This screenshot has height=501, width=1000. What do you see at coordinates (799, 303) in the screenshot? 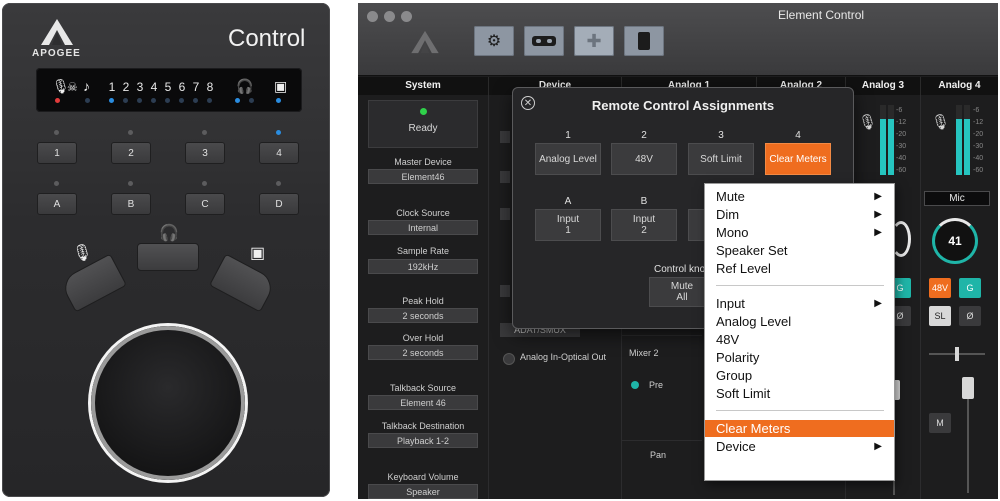
I see `menu-item-input: Input ▶` at bounding box center [799, 303].